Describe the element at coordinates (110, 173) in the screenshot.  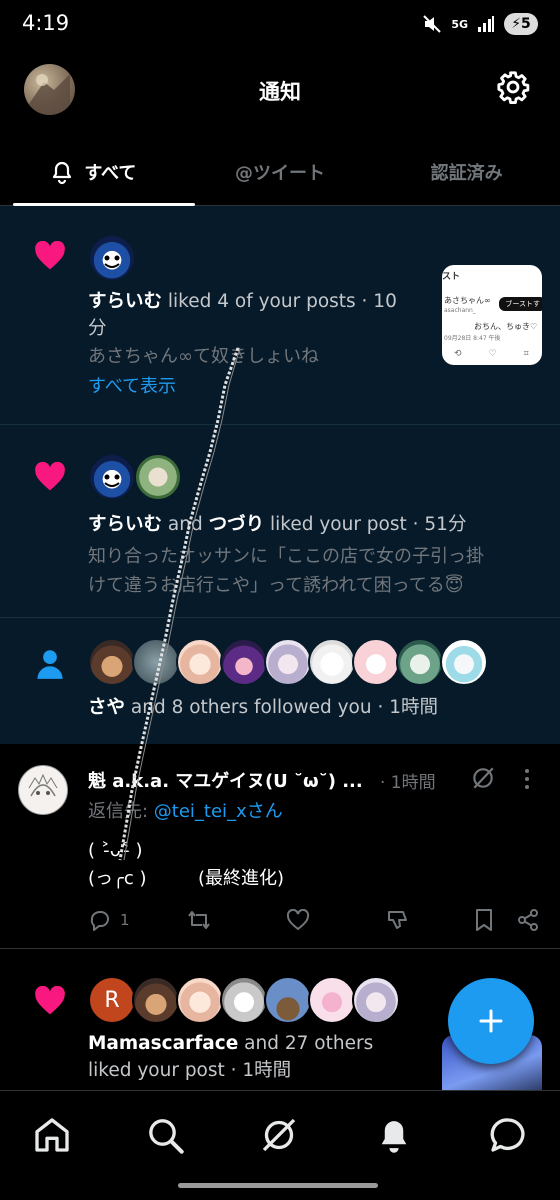
I see `tab-all-label: すべて` at that location.